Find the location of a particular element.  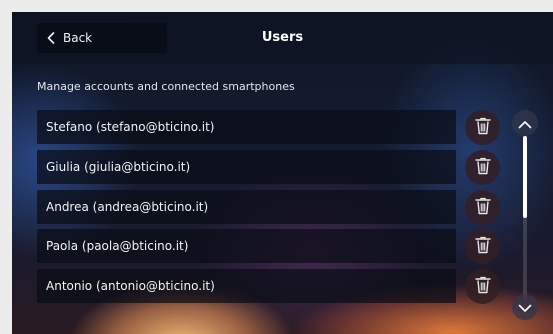

user-row-andrea: Andrea (andrea@bticino.it) is located at coordinates (246, 207).